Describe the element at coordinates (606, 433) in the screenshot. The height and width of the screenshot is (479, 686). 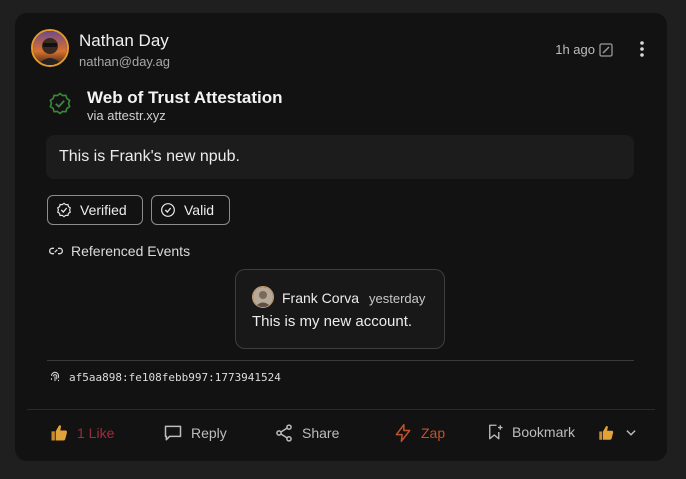
I see `reaction-thumbs-up-icon` at that location.